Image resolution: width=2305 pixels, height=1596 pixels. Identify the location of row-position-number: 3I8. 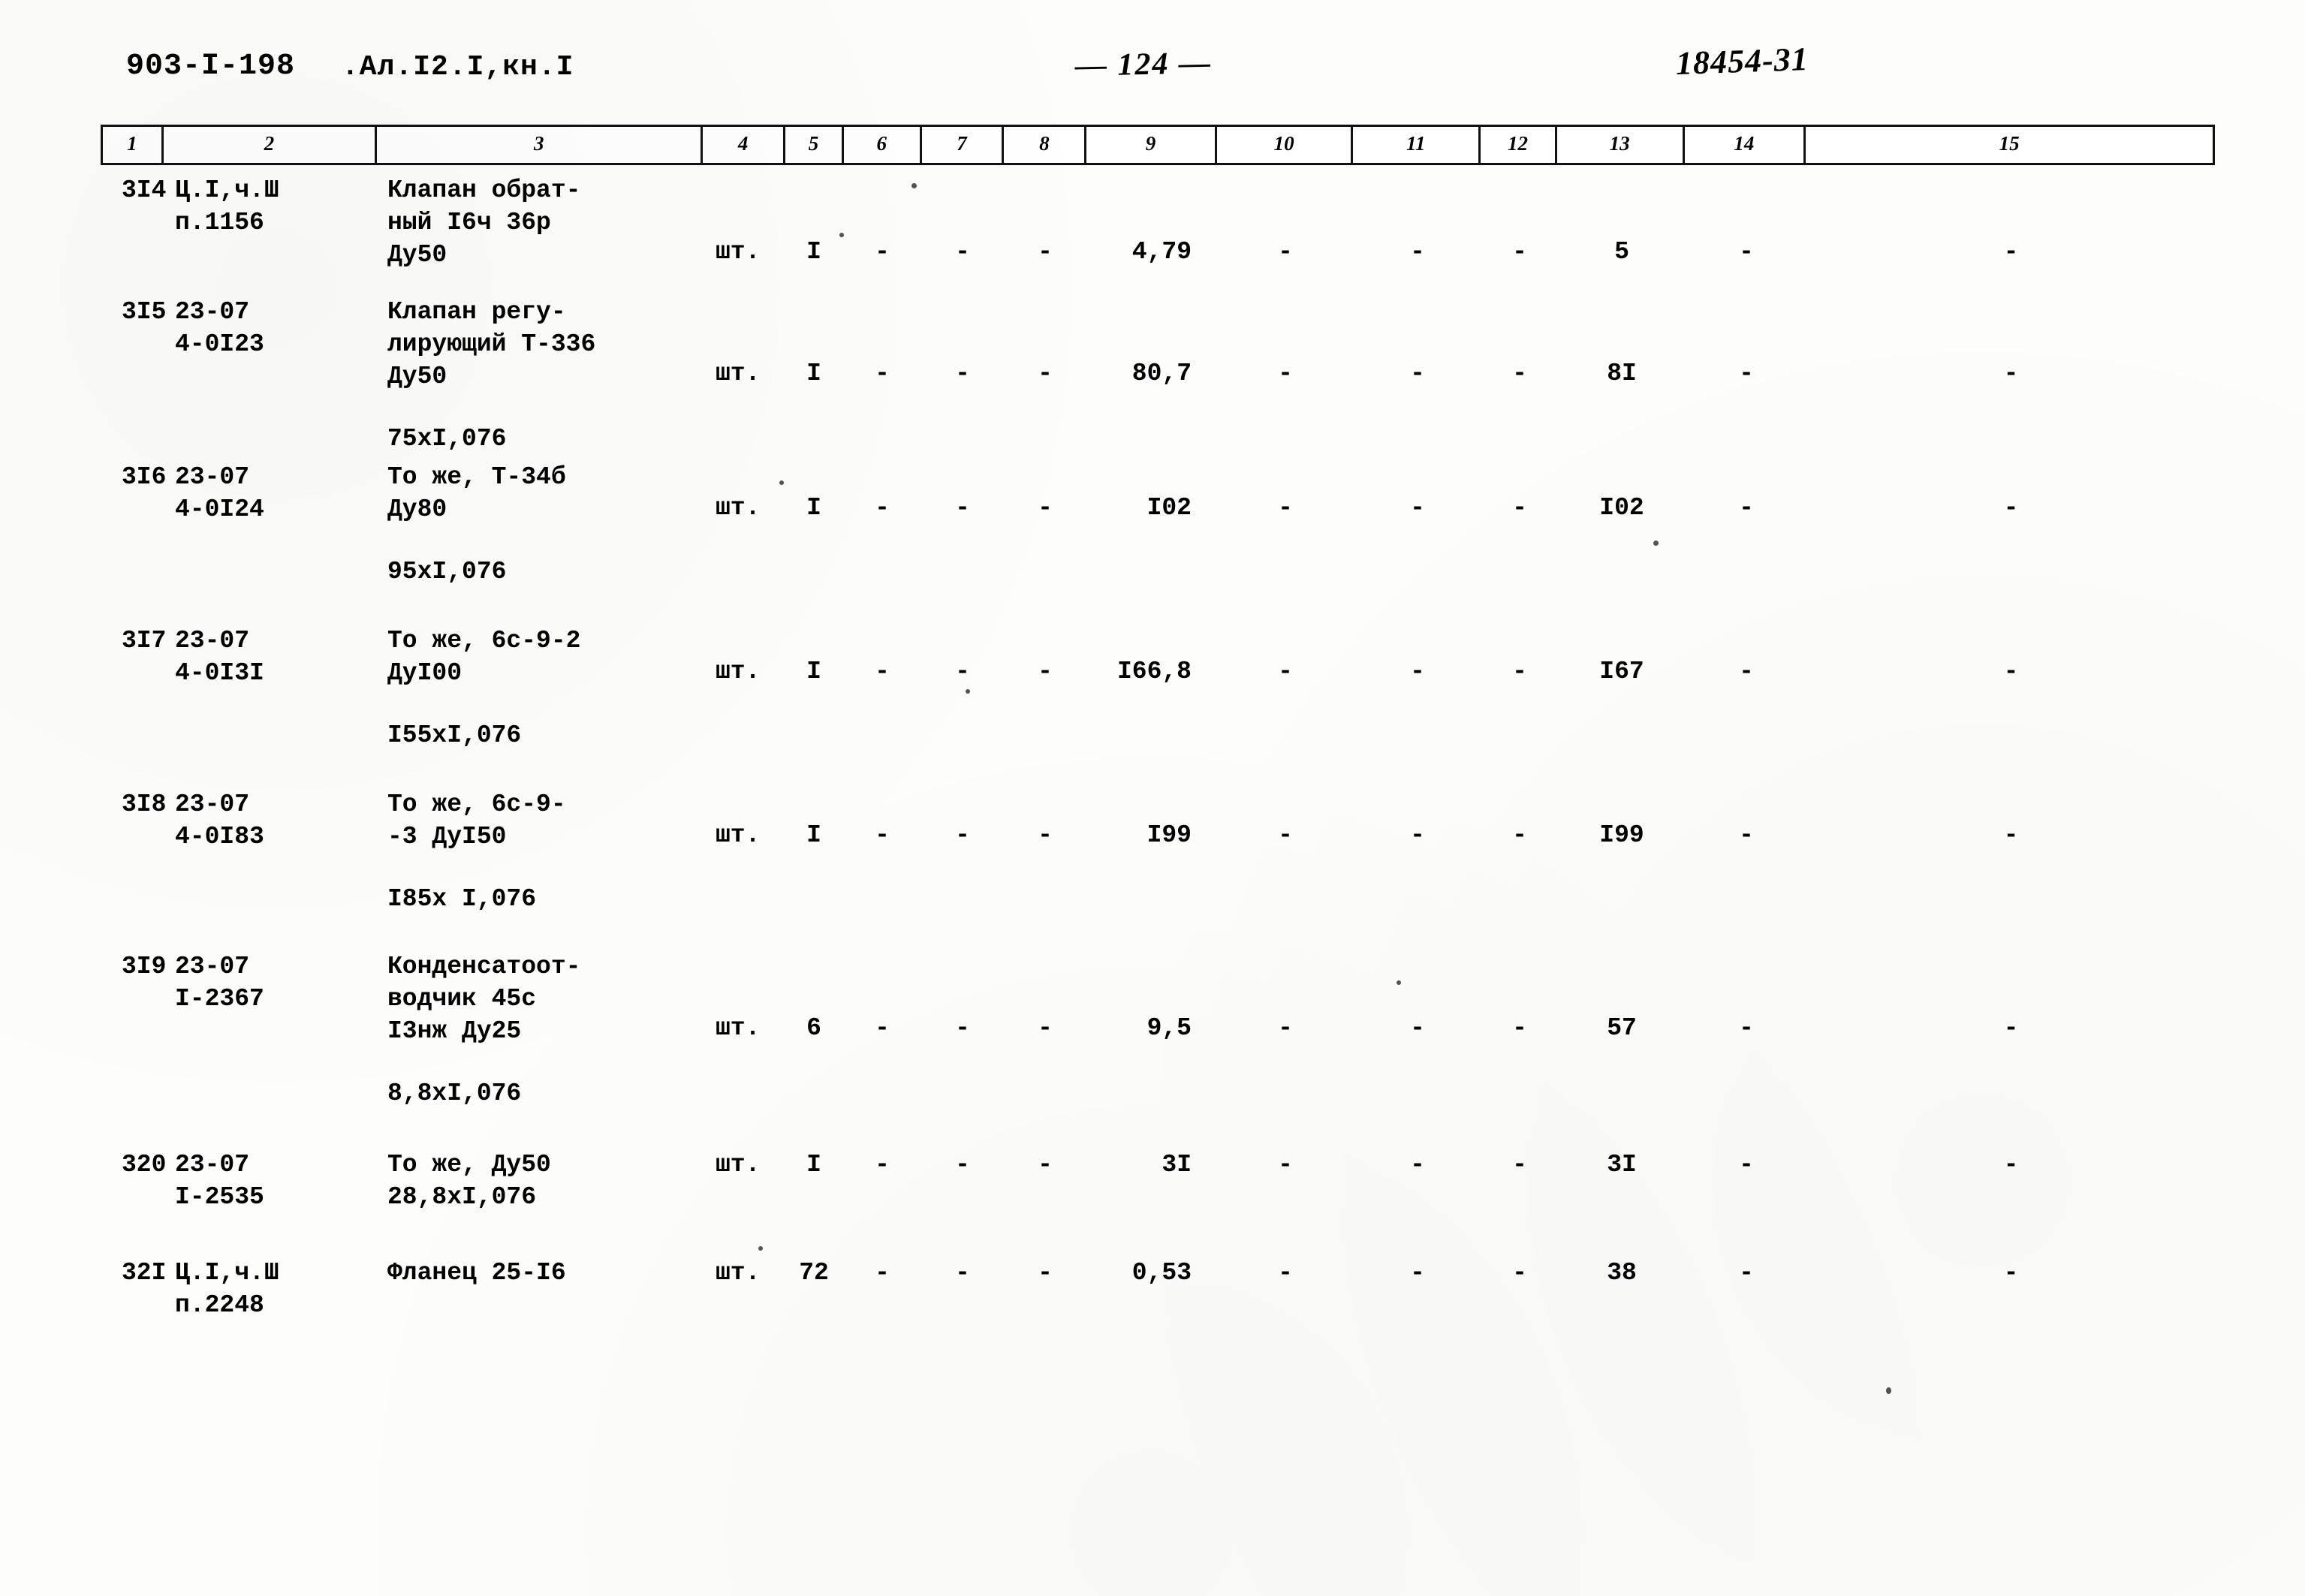
(144, 804).